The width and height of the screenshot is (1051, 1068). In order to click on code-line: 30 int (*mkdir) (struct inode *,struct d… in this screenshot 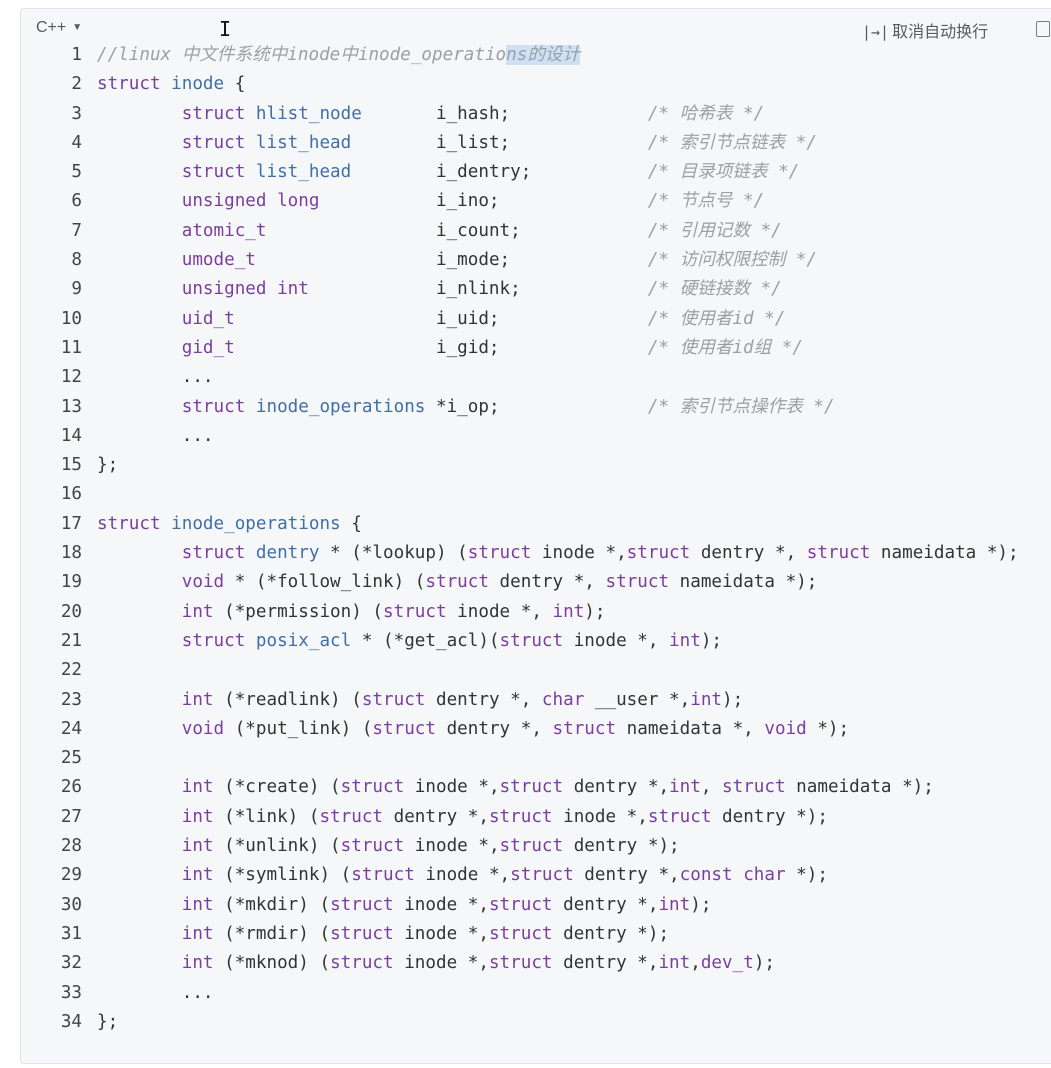, I will do `click(536, 905)`.